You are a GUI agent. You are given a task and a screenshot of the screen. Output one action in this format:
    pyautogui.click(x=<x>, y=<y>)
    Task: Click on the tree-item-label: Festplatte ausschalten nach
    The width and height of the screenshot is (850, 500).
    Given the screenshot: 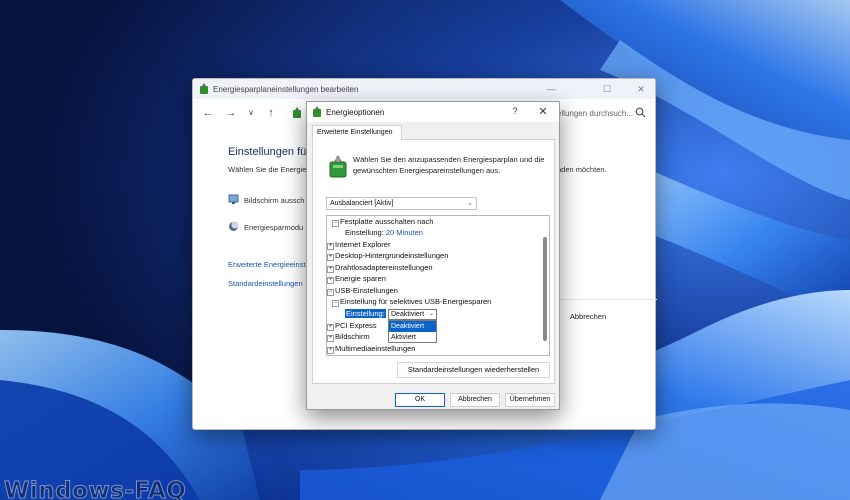 What is the action you would take?
    pyautogui.click(x=387, y=221)
    